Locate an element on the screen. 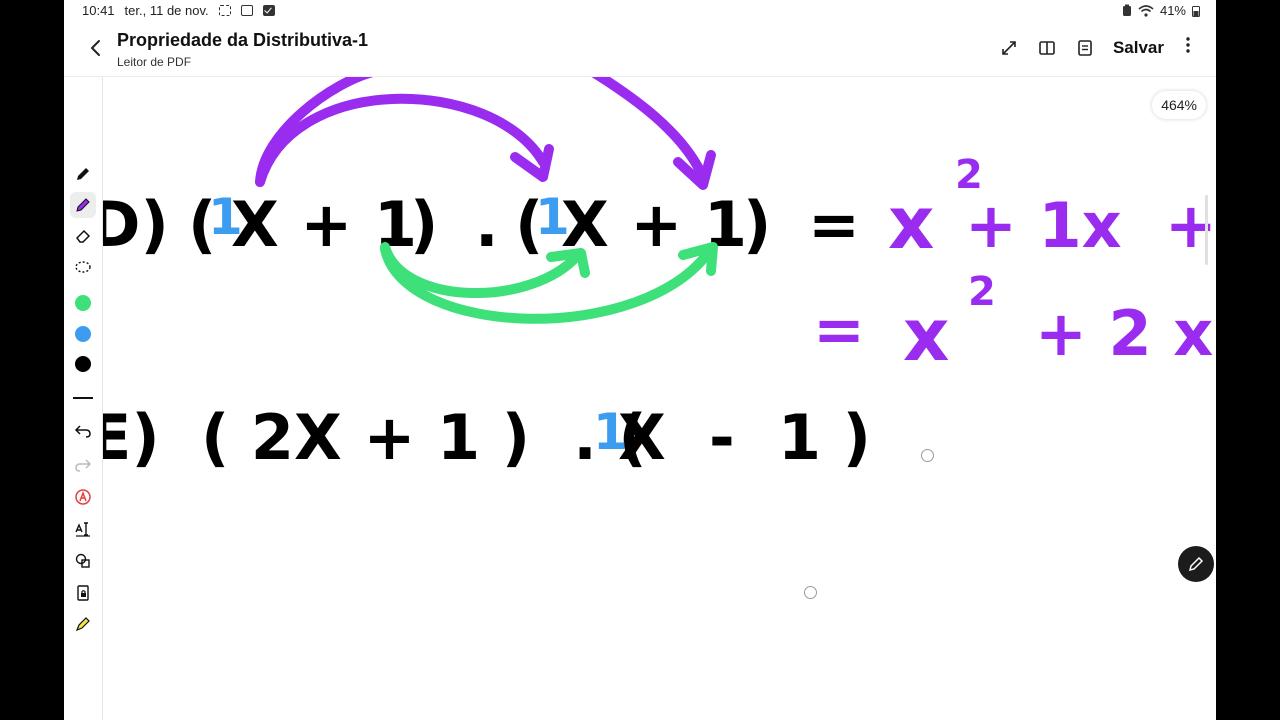 The image size is (1280, 720). text-style-tool is located at coordinates (83, 497).